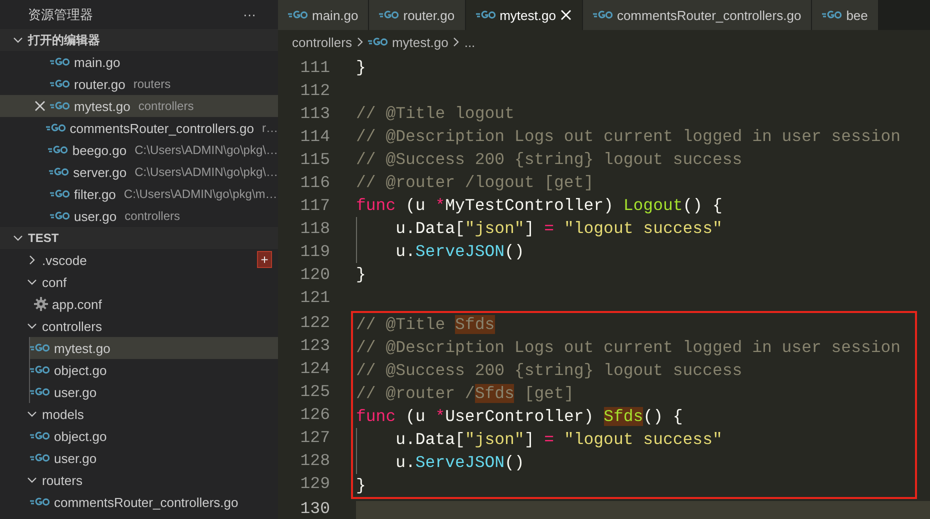 This screenshot has height=519, width=930. I want to click on section-header: 打开的编辑器, so click(139, 40).